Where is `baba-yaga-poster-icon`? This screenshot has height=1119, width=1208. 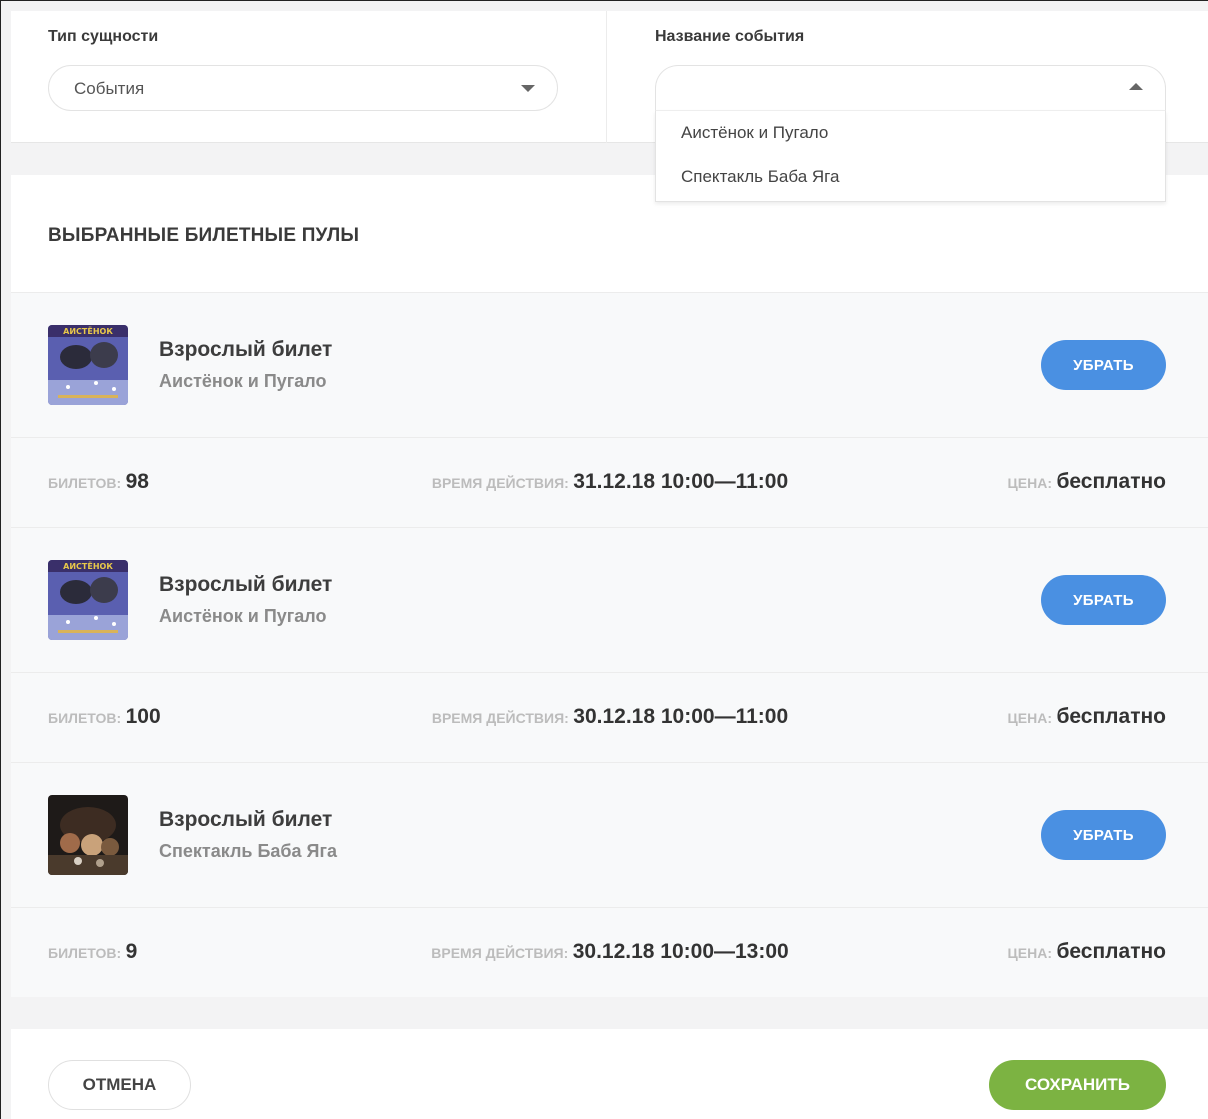
baba-yaga-poster-icon is located at coordinates (88, 835).